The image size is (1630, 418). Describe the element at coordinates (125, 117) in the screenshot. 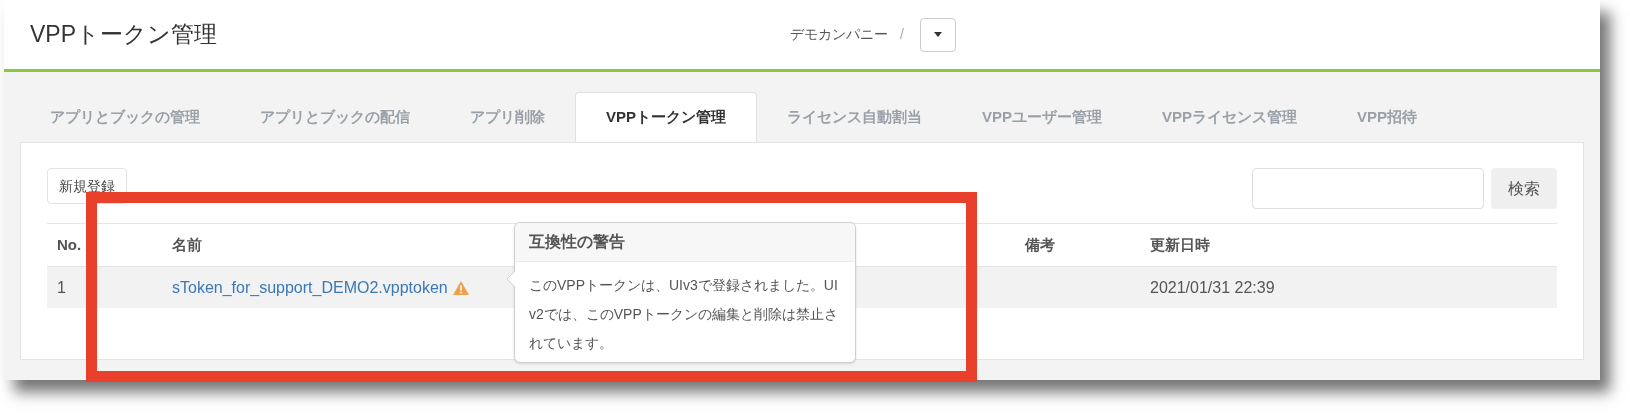

I see `tab: アプリとブックの管理` at that location.